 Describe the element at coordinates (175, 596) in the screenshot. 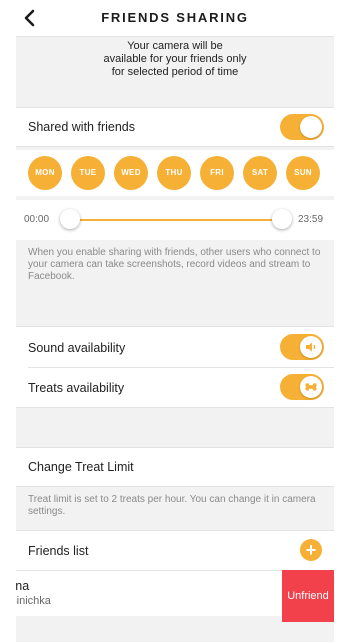

I see `friend-list-item: Anna @sinichka Unfriend` at that location.